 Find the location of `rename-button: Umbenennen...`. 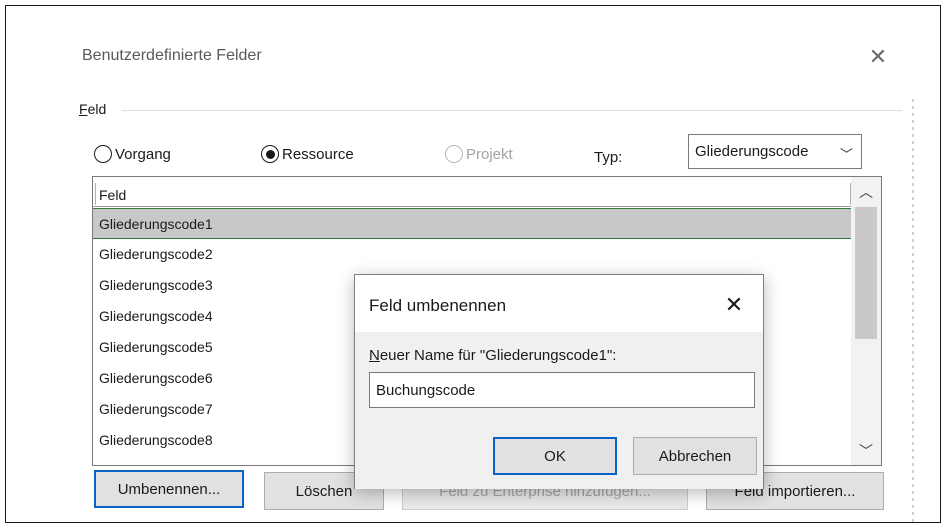

rename-button: Umbenennen... is located at coordinates (169, 489).